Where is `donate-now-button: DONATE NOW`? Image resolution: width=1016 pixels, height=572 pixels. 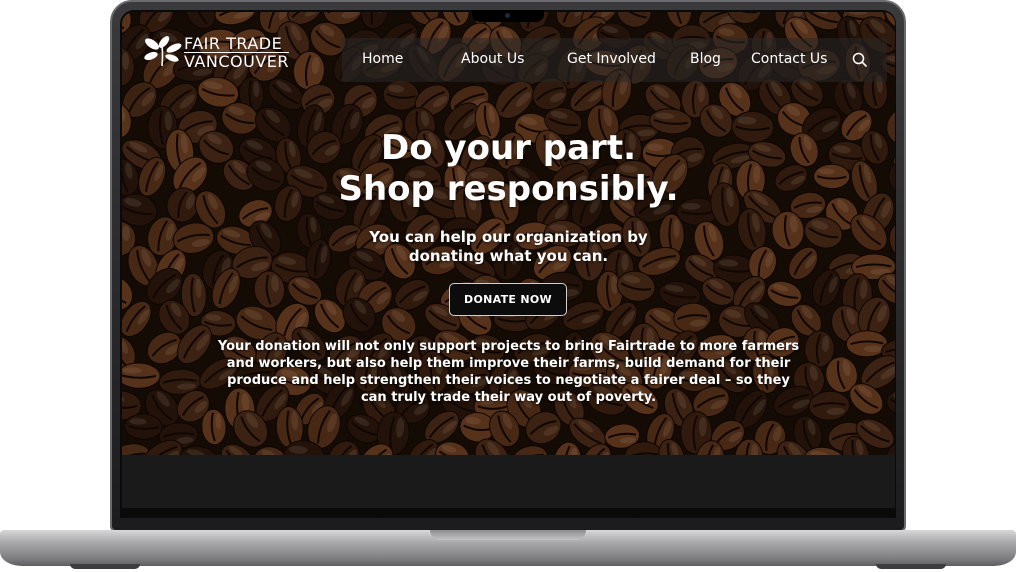 donate-now-button: DONATE NOW is located at coordinates (508, 299).